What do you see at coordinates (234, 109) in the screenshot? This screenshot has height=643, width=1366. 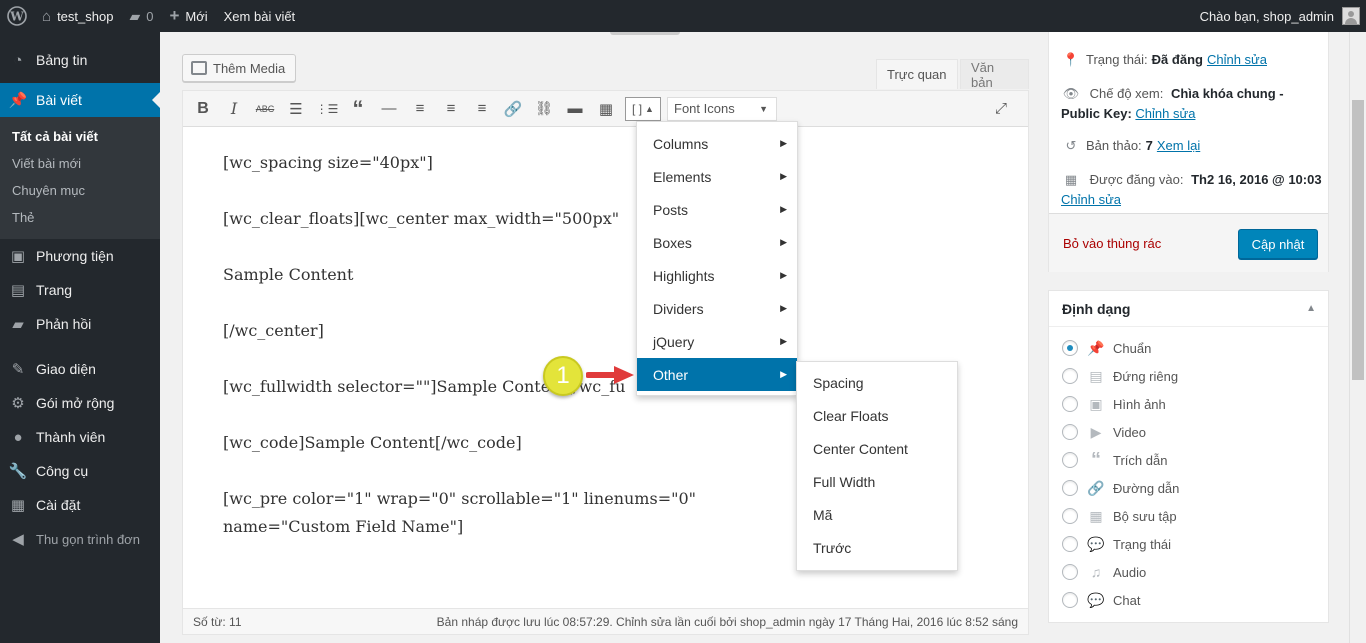 I see `italic-button: I` at bounding box center [234, 109].